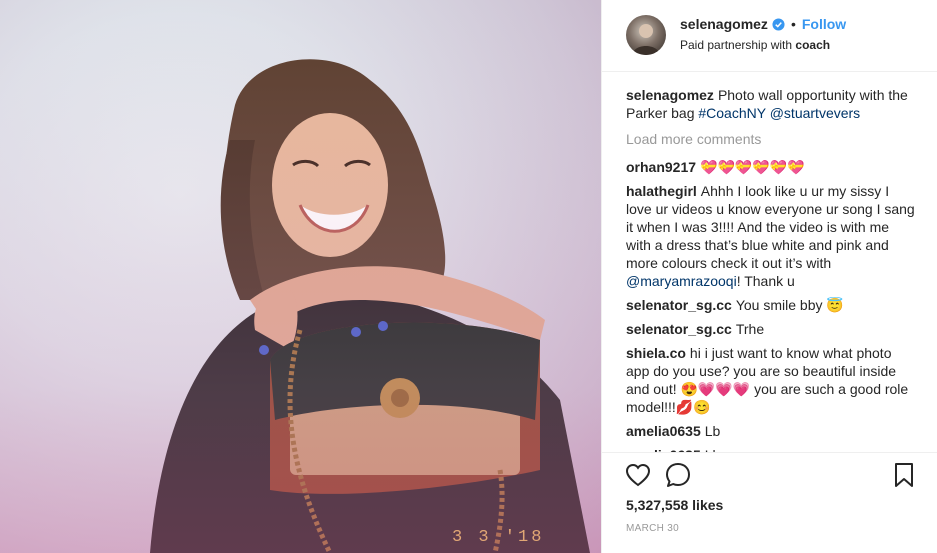  Describe the element at coordinates (656, 353) in the screenshot. I see `comment-username: shiela.co` at that location.